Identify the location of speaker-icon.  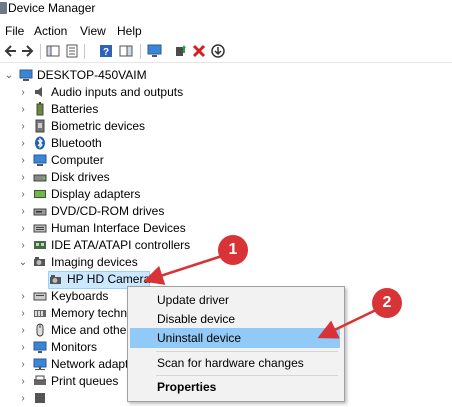
(38, 92).